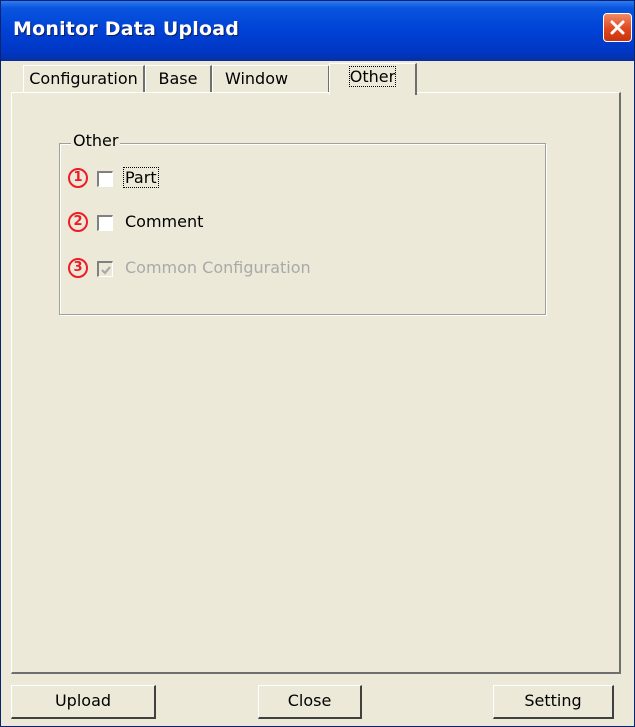 Image resolution: width=635 pixels, height=727 pixels. I want to click on close-button: Close, so click(310, 702).